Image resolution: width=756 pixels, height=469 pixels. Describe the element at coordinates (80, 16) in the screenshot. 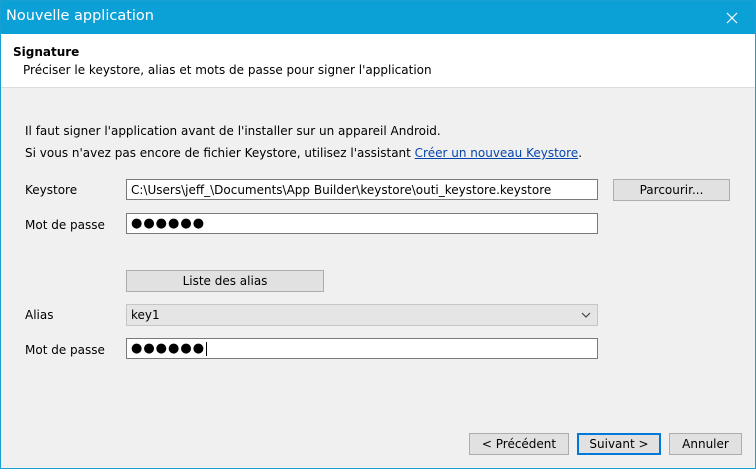

I see `window-title: Nouvelle application` at that location.